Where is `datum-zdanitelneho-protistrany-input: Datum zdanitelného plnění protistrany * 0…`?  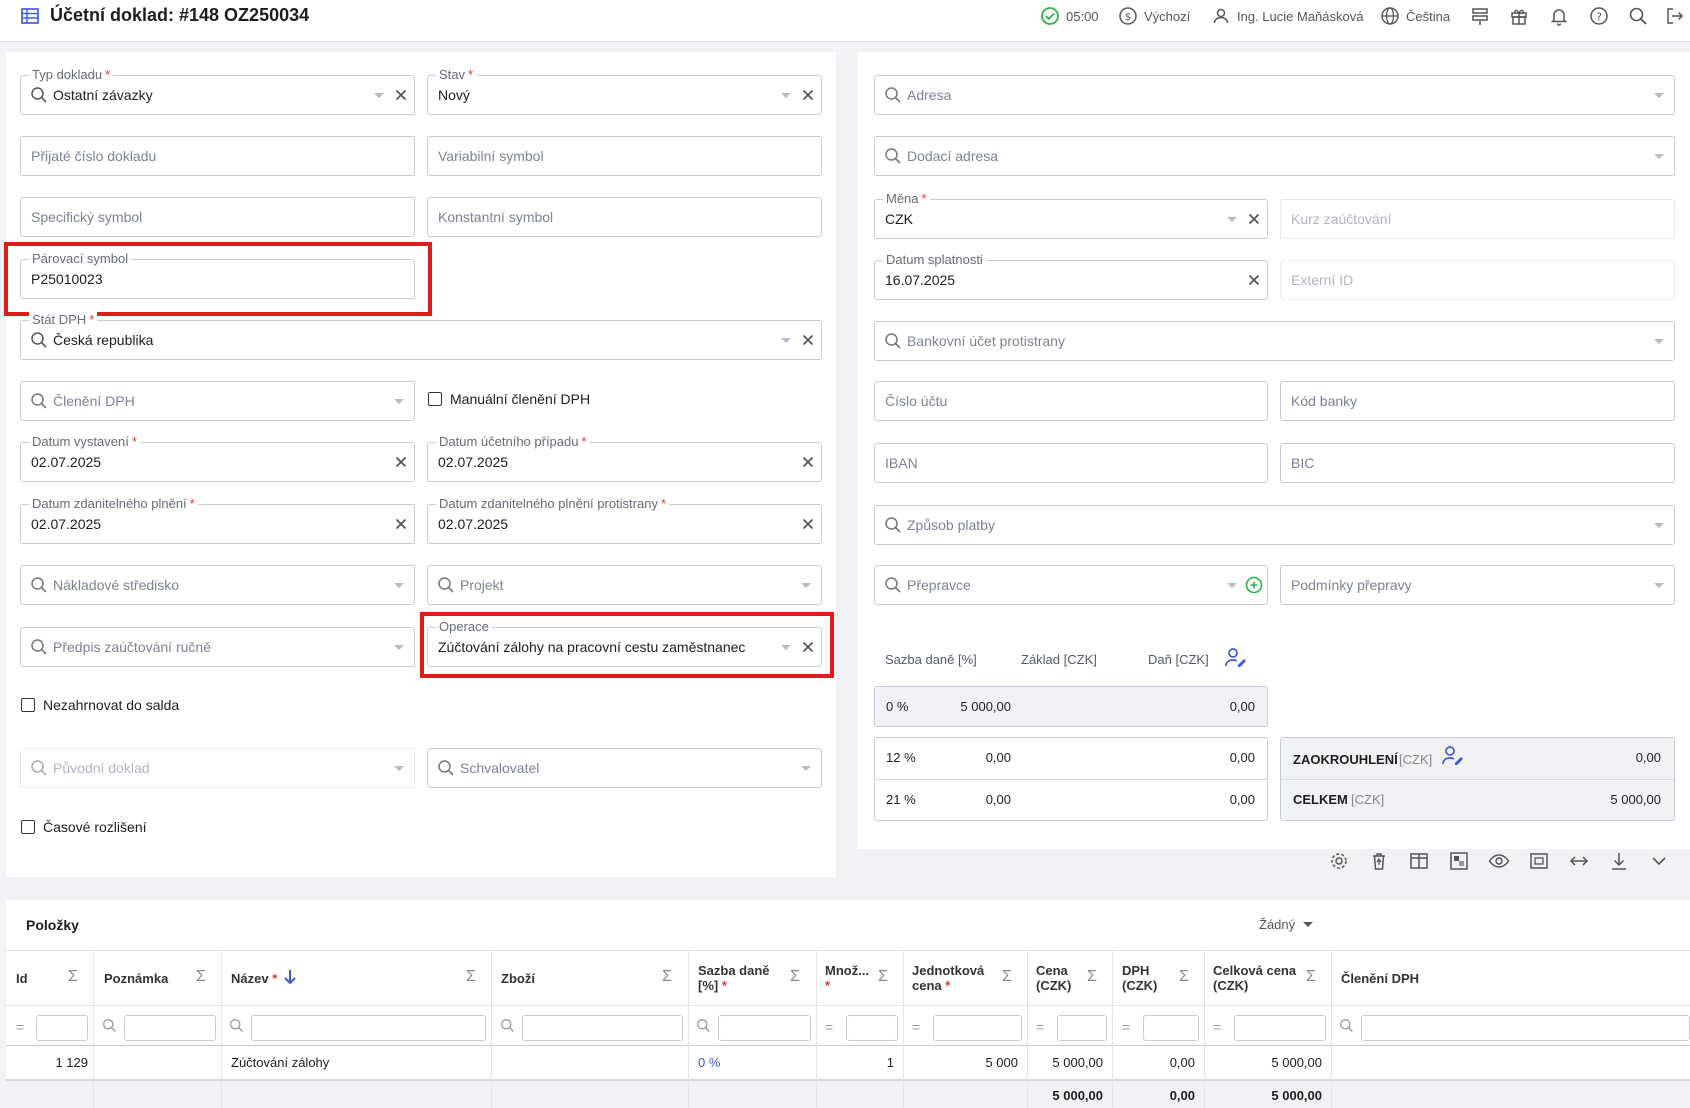
datum-zdanitelneho-protistrany-input: Datum zdanitelného plnění protistrany * 0… is located at coordinates (624, 520).